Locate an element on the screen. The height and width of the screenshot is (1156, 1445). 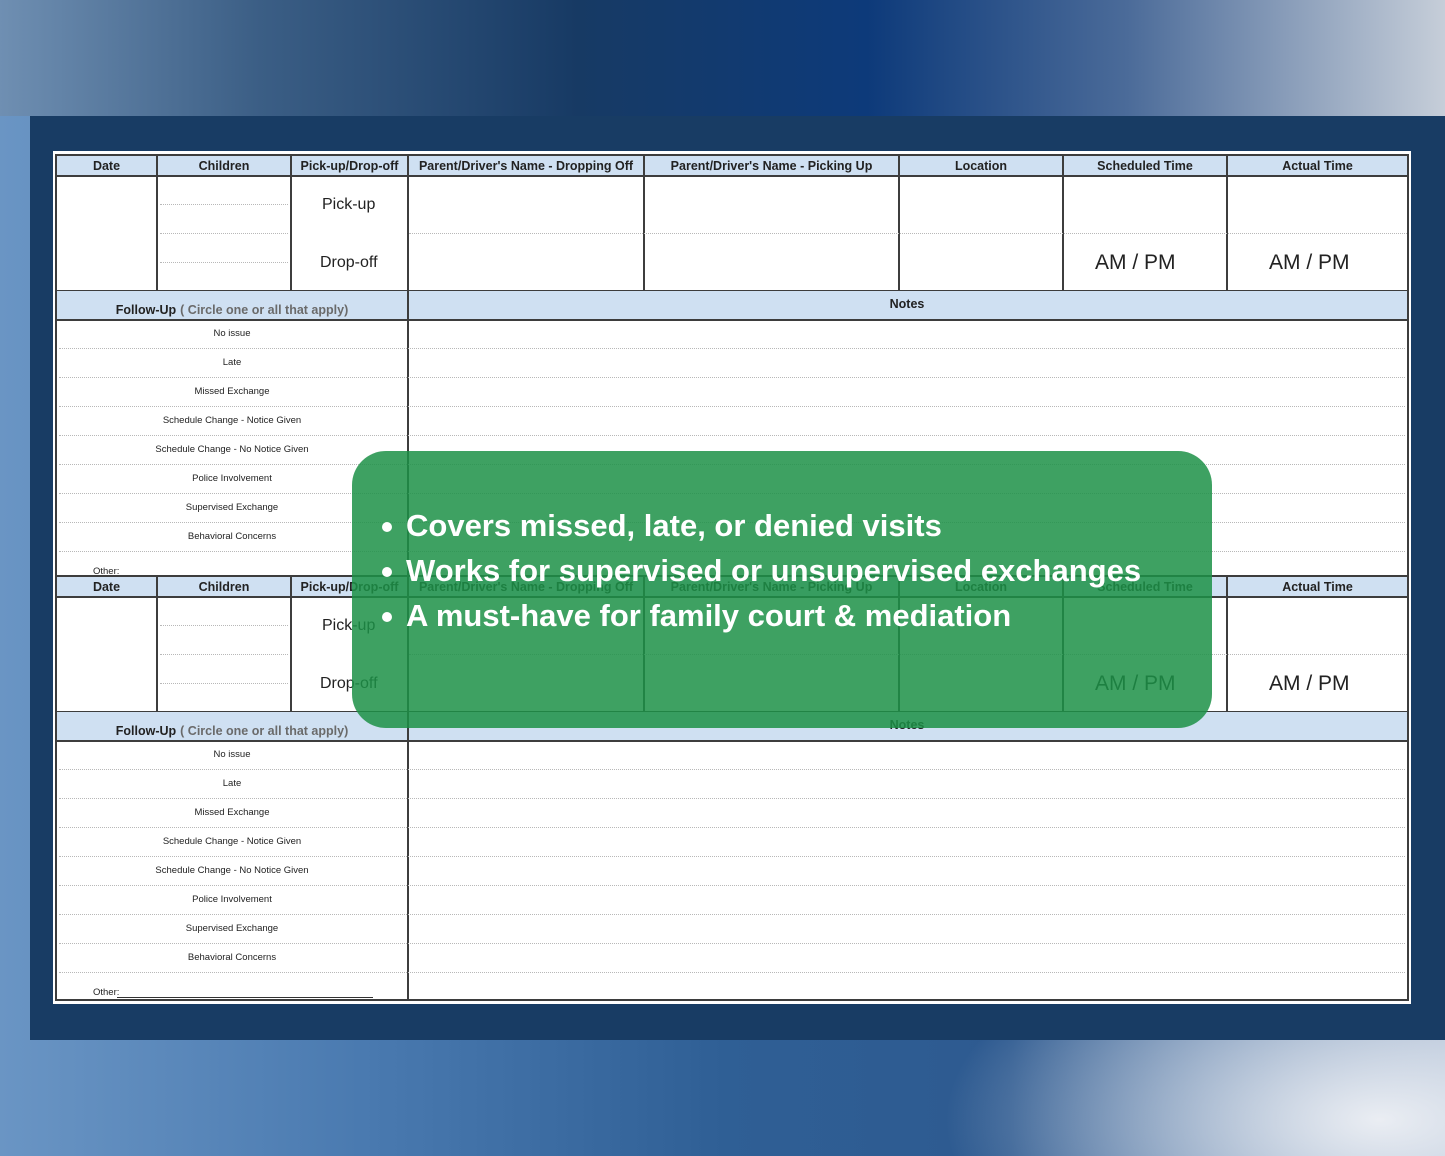
header-pickup-dropoff: Pick-up/Drop-off is located at coordinates (350, 165).